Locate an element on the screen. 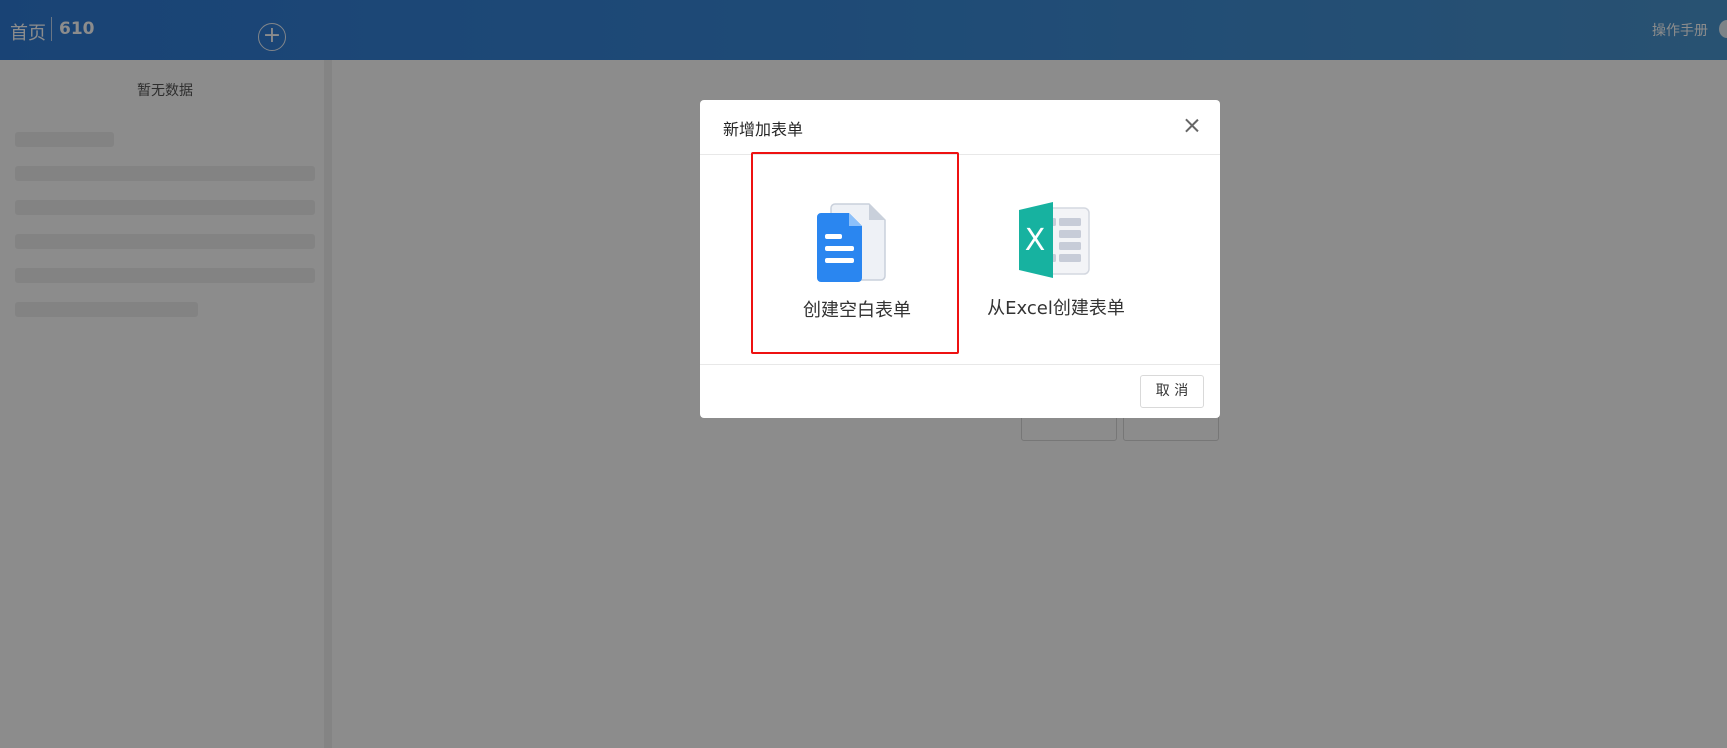 Image resolution: width=1727 pixels, height=748 pixels. create-blank-form-option: 创建空白表单 is located at coordinates (855, 253).